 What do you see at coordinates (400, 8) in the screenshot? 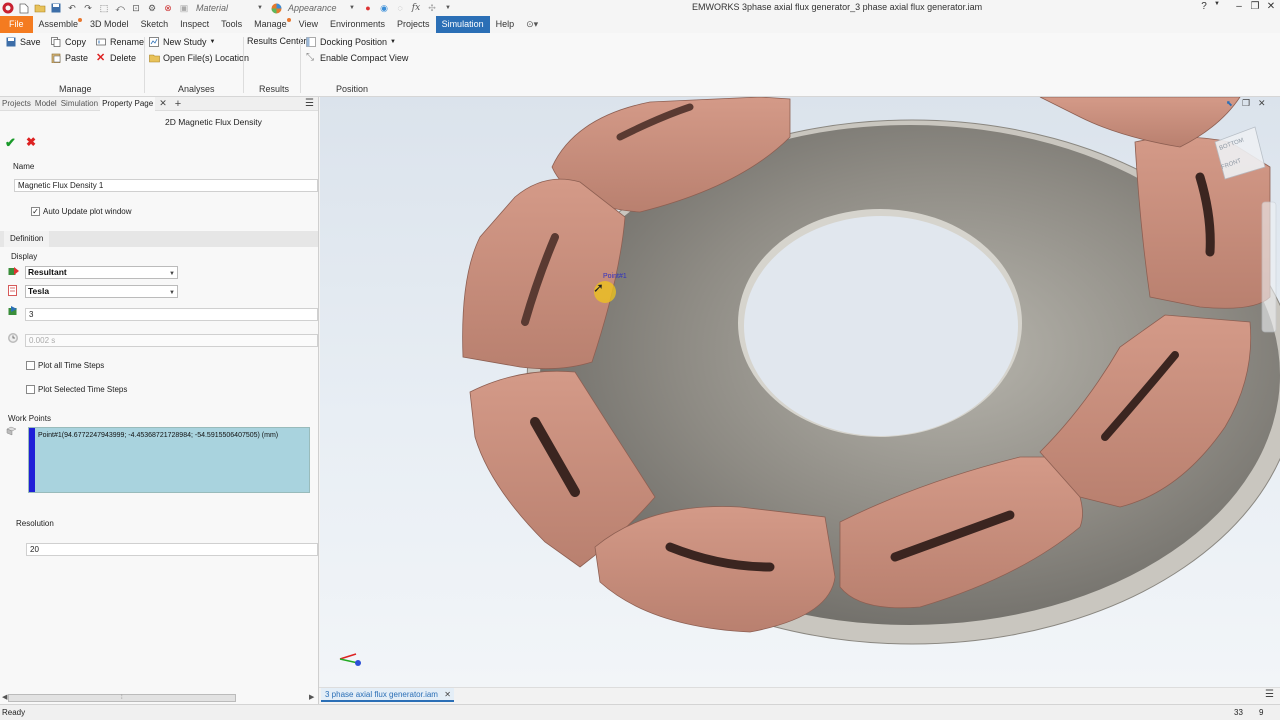
I see `clear-appearance-icon: ◌` at bounding box center [400, 8].